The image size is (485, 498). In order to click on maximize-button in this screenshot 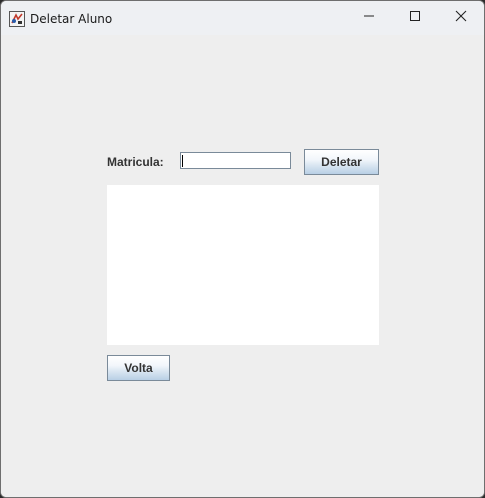, I will do `click(415, 18)`.